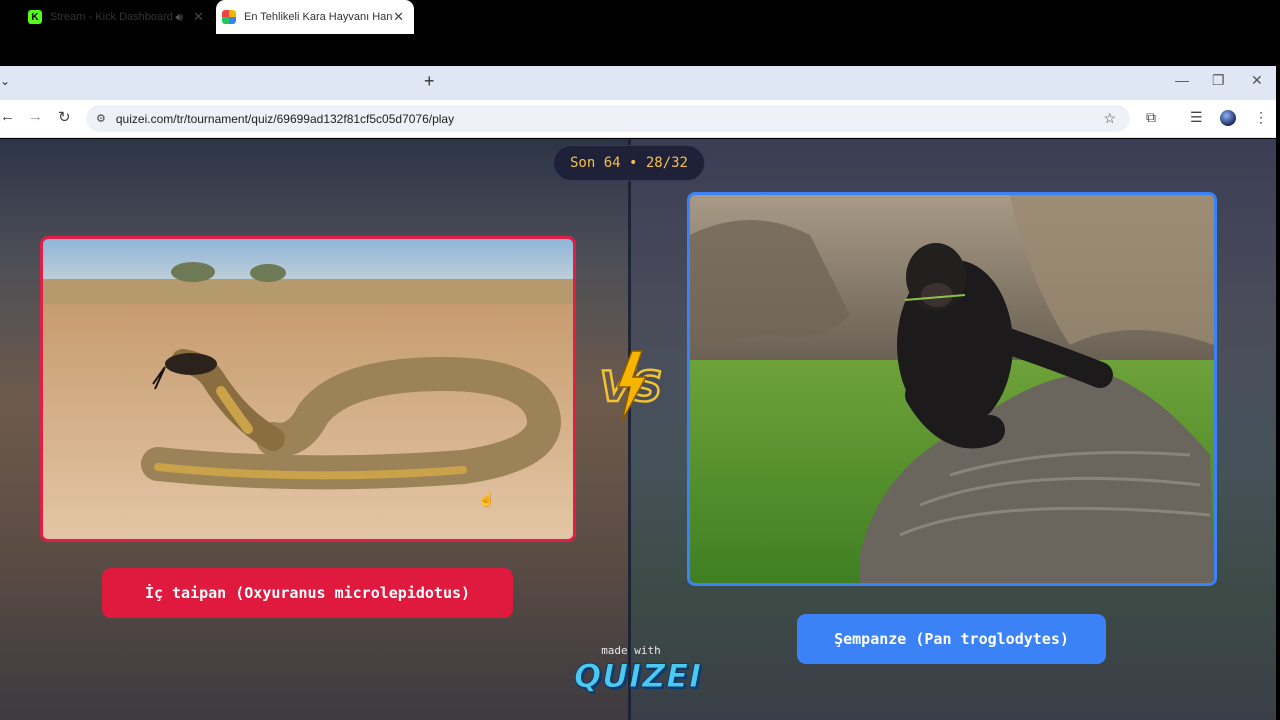 This screenshot has height=720, width=1280. What do you see at coordinates (631, 650) in the screenshot?
I see `footer-caption: made with` at bounding box center [631, 650].